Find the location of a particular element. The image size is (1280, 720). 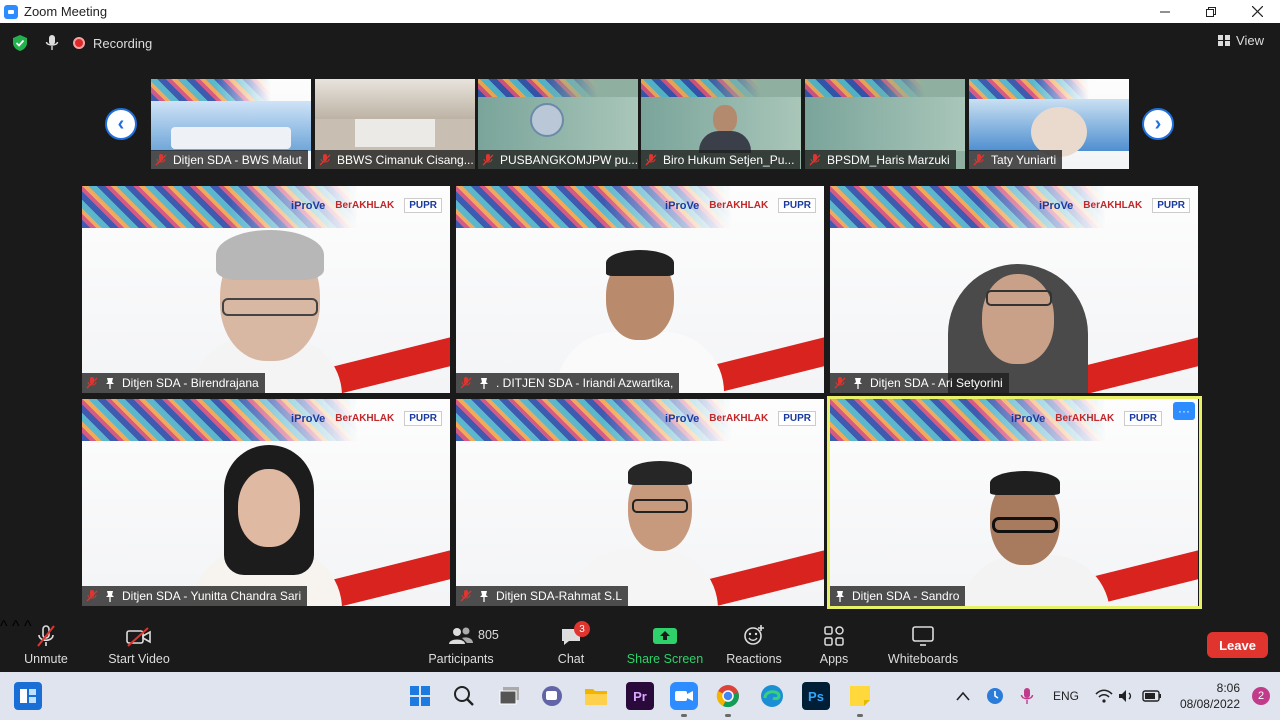

widgets-icon is located at coordinates (28, 696).